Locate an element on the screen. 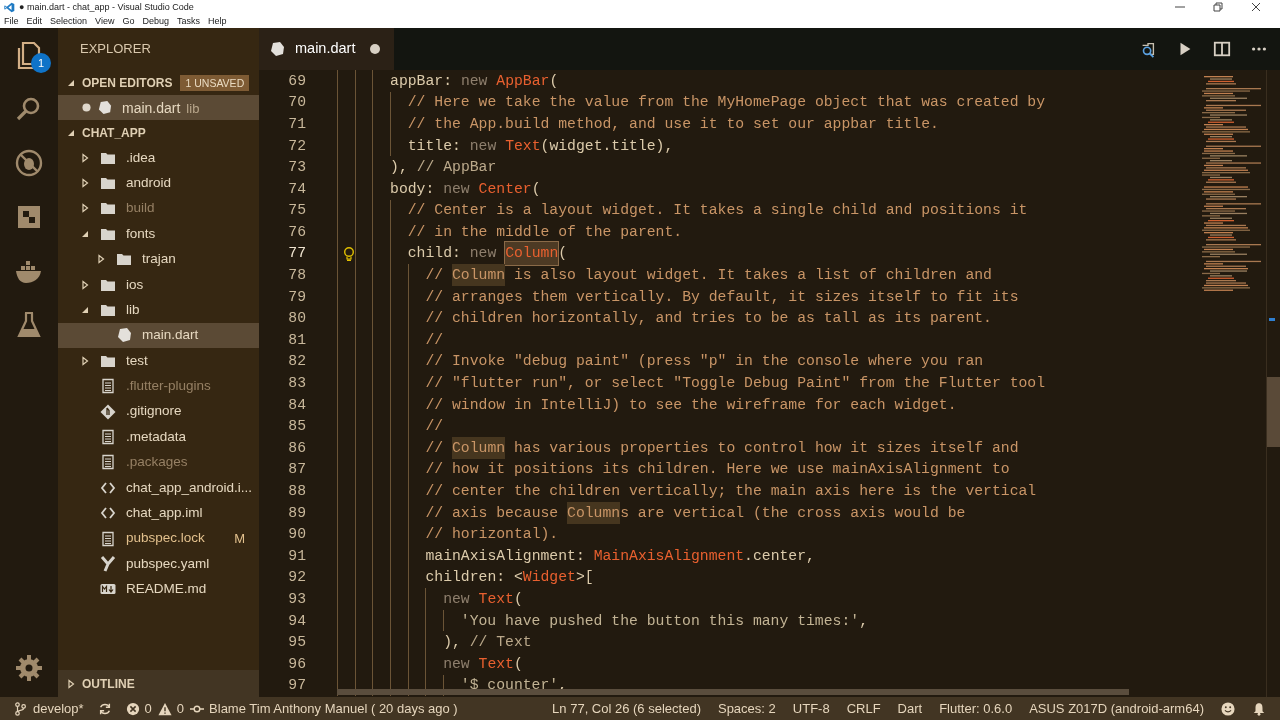 The height and width of the screenshot is (720, 1280). menu-item: File is located at coordinates (11, 21).